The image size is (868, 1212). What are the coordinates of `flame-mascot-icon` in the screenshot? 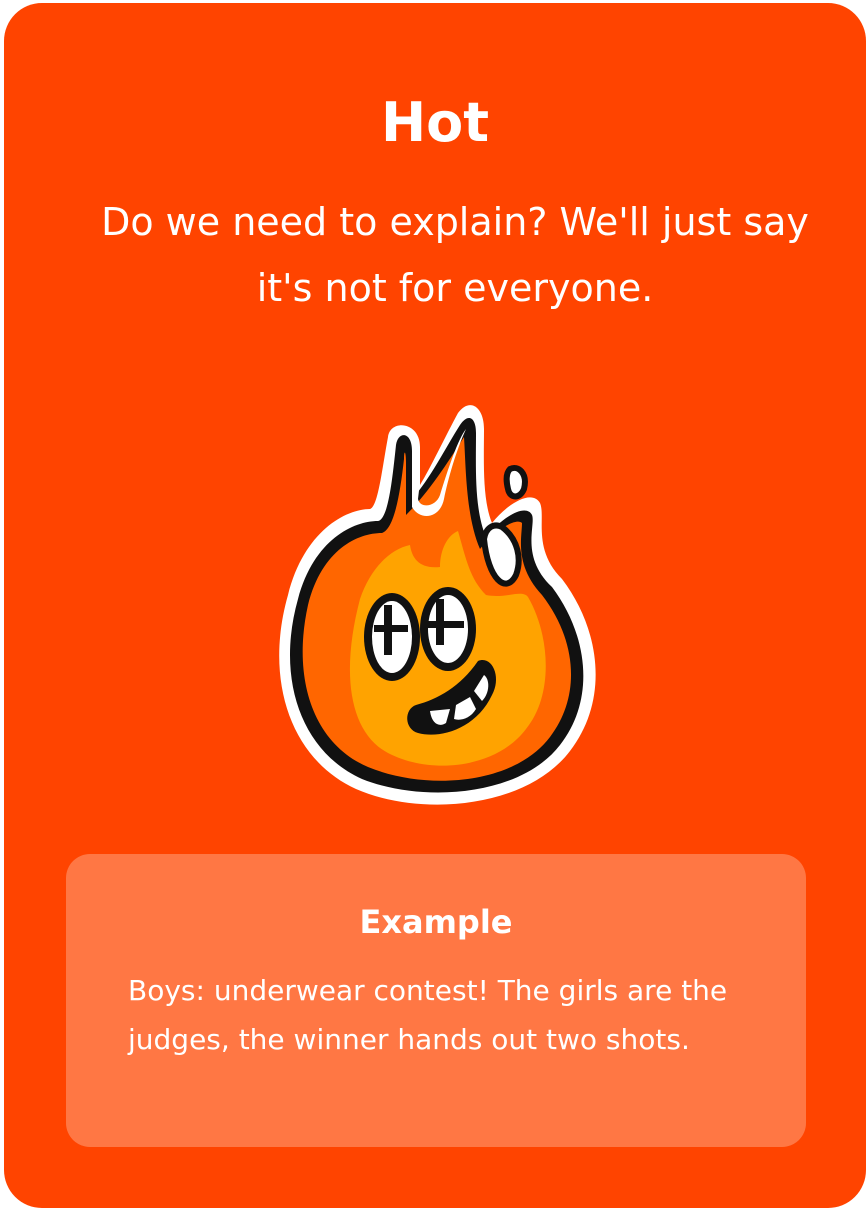 It's located at (437, 605).